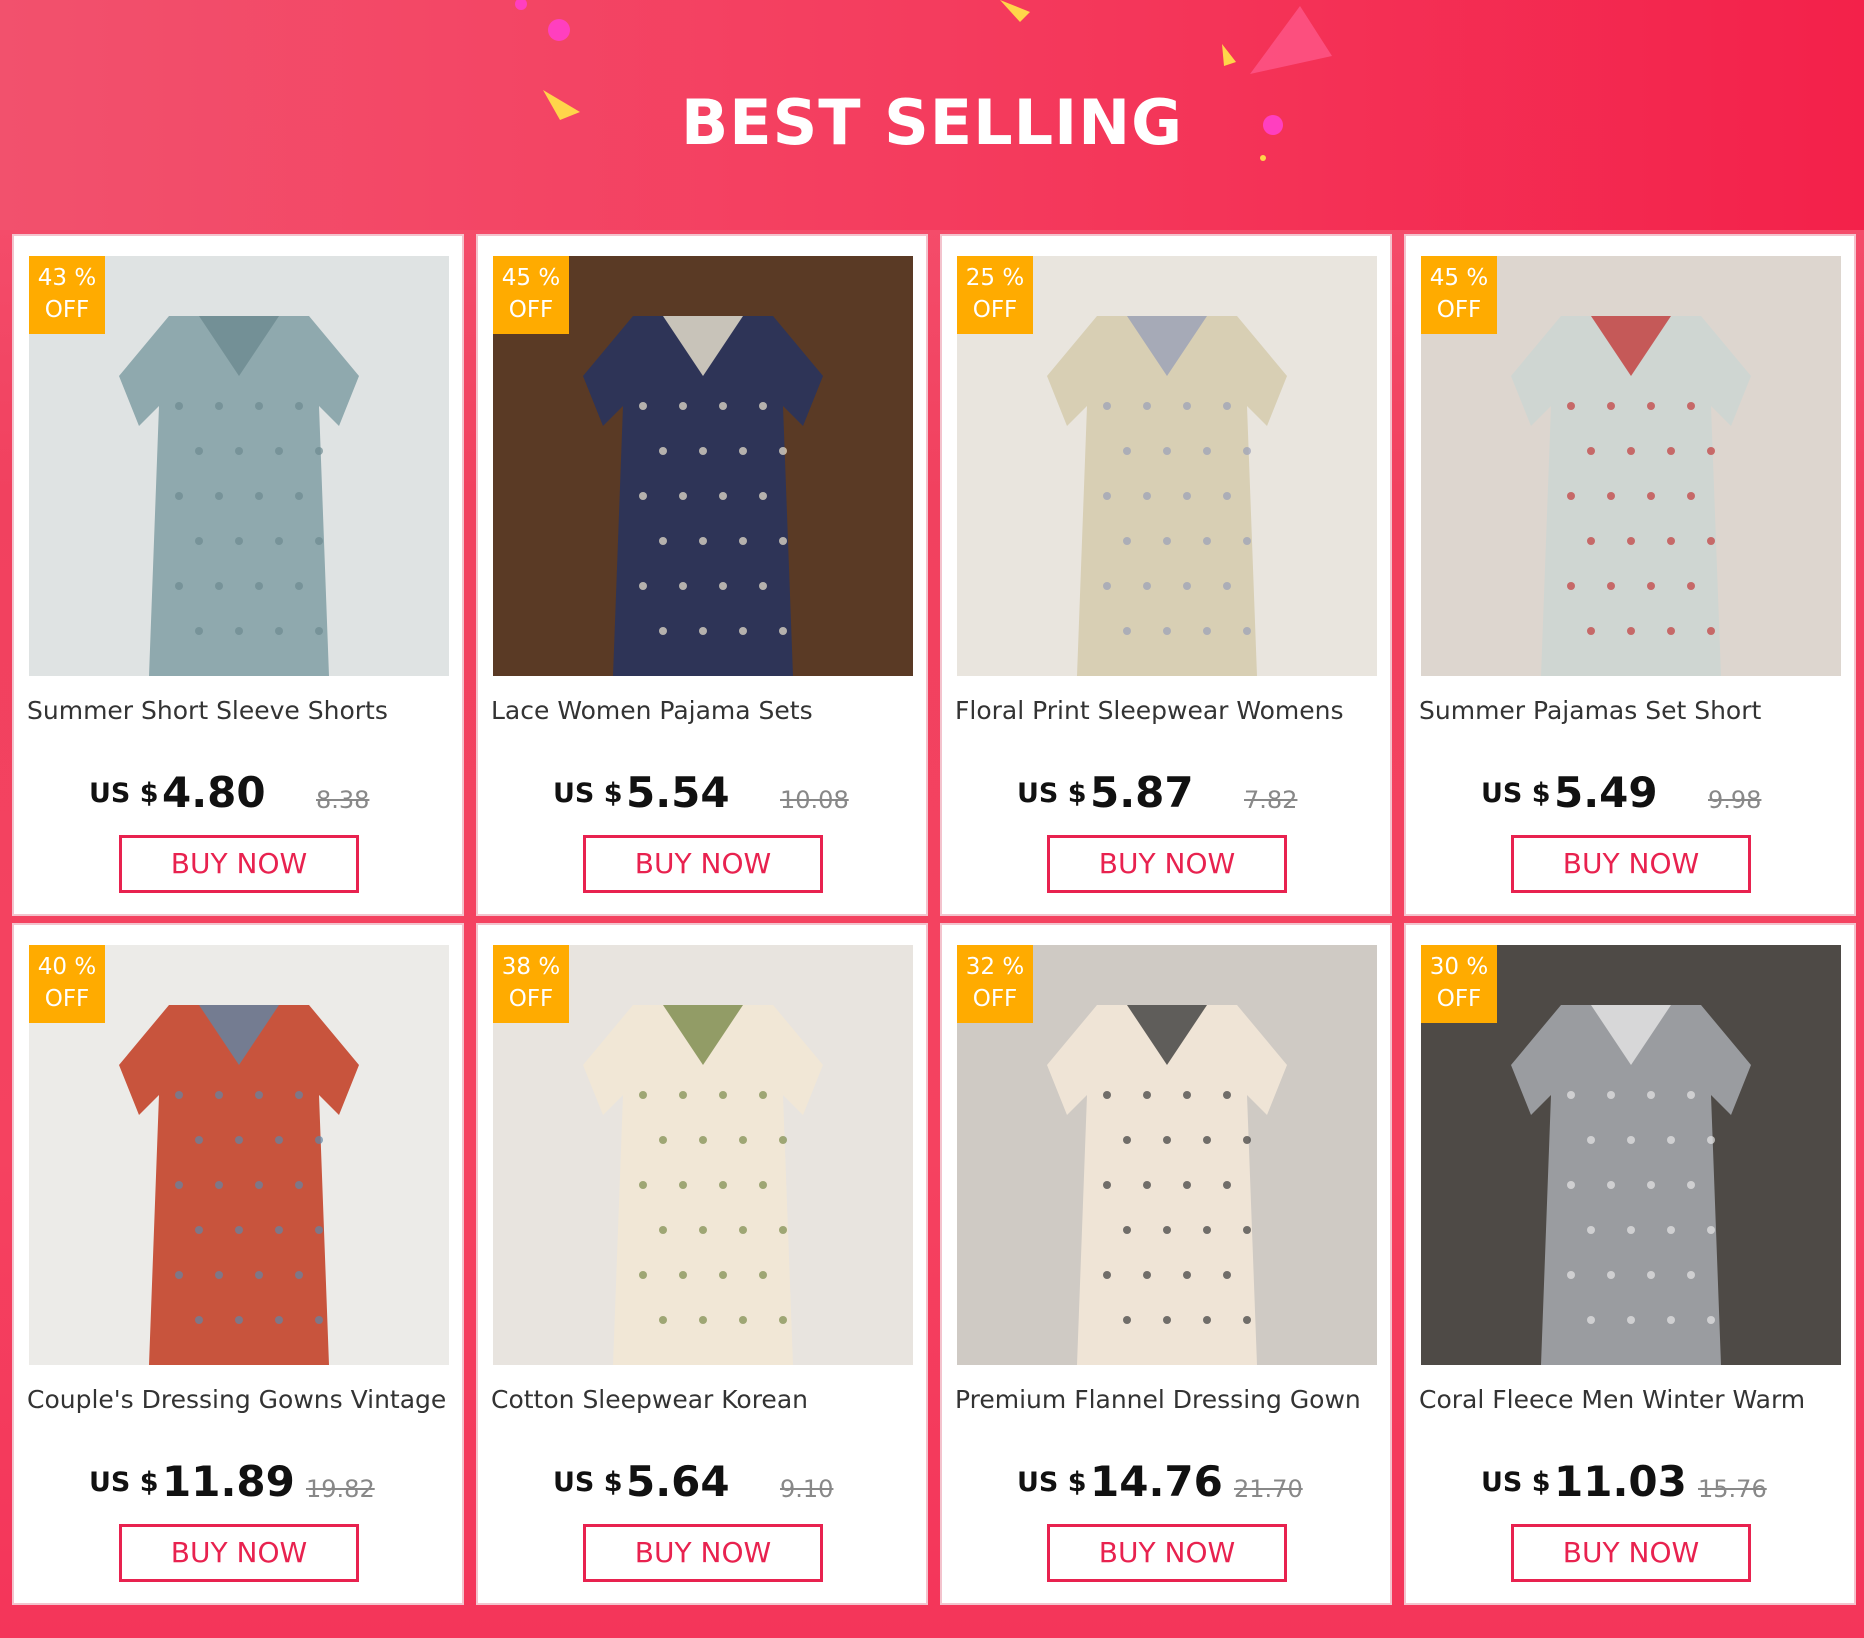 This screenshot has height=1638, width=1864. Describe the element at coordinates (1171, 710) in the screenshot. I see `product-title: Floral Print Sleepwear Womens` at that location.